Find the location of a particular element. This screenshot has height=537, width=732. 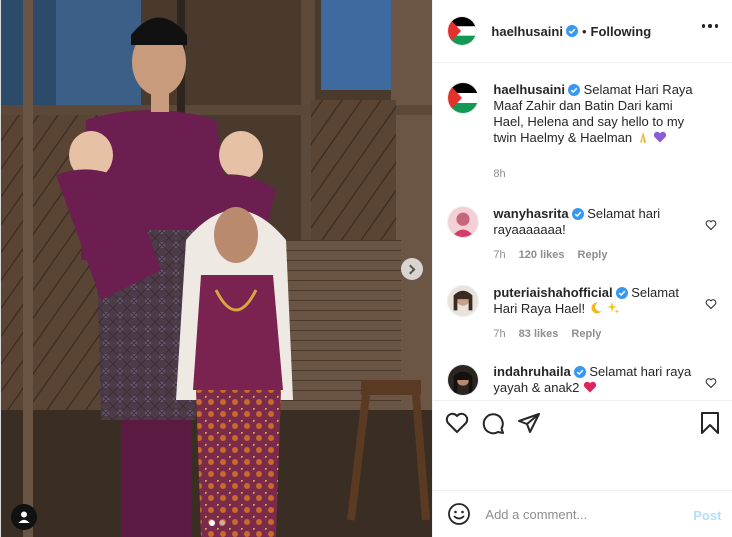

next-photo-button is located at coordinates (412, 269).